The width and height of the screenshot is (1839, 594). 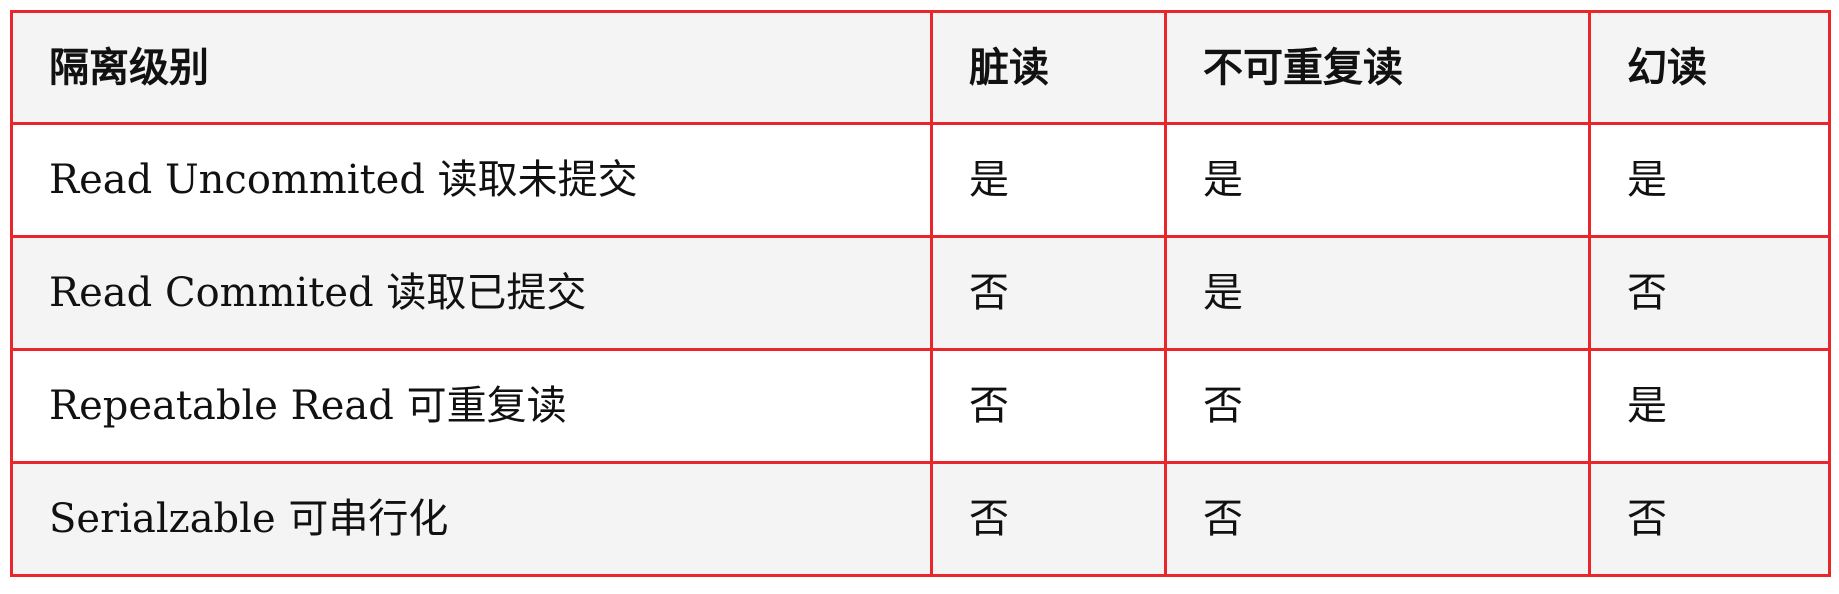 What do you see at coordinates (471, 293) in the screenshot?
I see `cell-isolation-level: Read Commited 读取已提交` at bounding box center [471, 293].